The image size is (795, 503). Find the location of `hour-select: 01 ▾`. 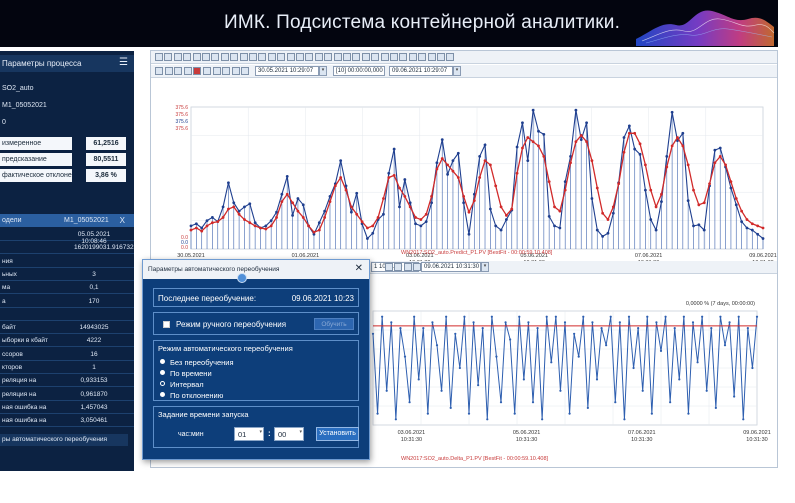

hour-select: 01 ▾ is located at coordinates (249, 434).